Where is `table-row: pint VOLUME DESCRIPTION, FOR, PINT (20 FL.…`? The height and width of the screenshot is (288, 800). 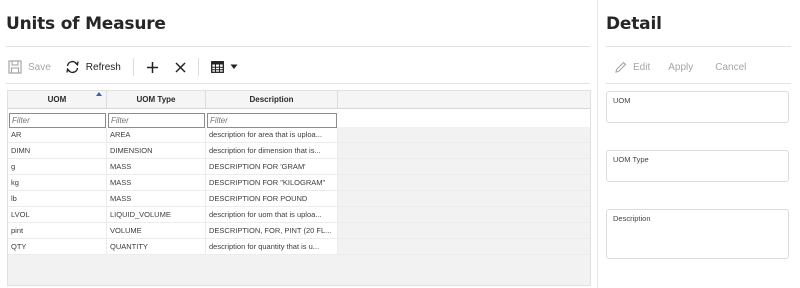 table-row: pint VOLUME DESCRIPTION, FOR, PINT (20 FL.… is located at coordinates (299, 231).